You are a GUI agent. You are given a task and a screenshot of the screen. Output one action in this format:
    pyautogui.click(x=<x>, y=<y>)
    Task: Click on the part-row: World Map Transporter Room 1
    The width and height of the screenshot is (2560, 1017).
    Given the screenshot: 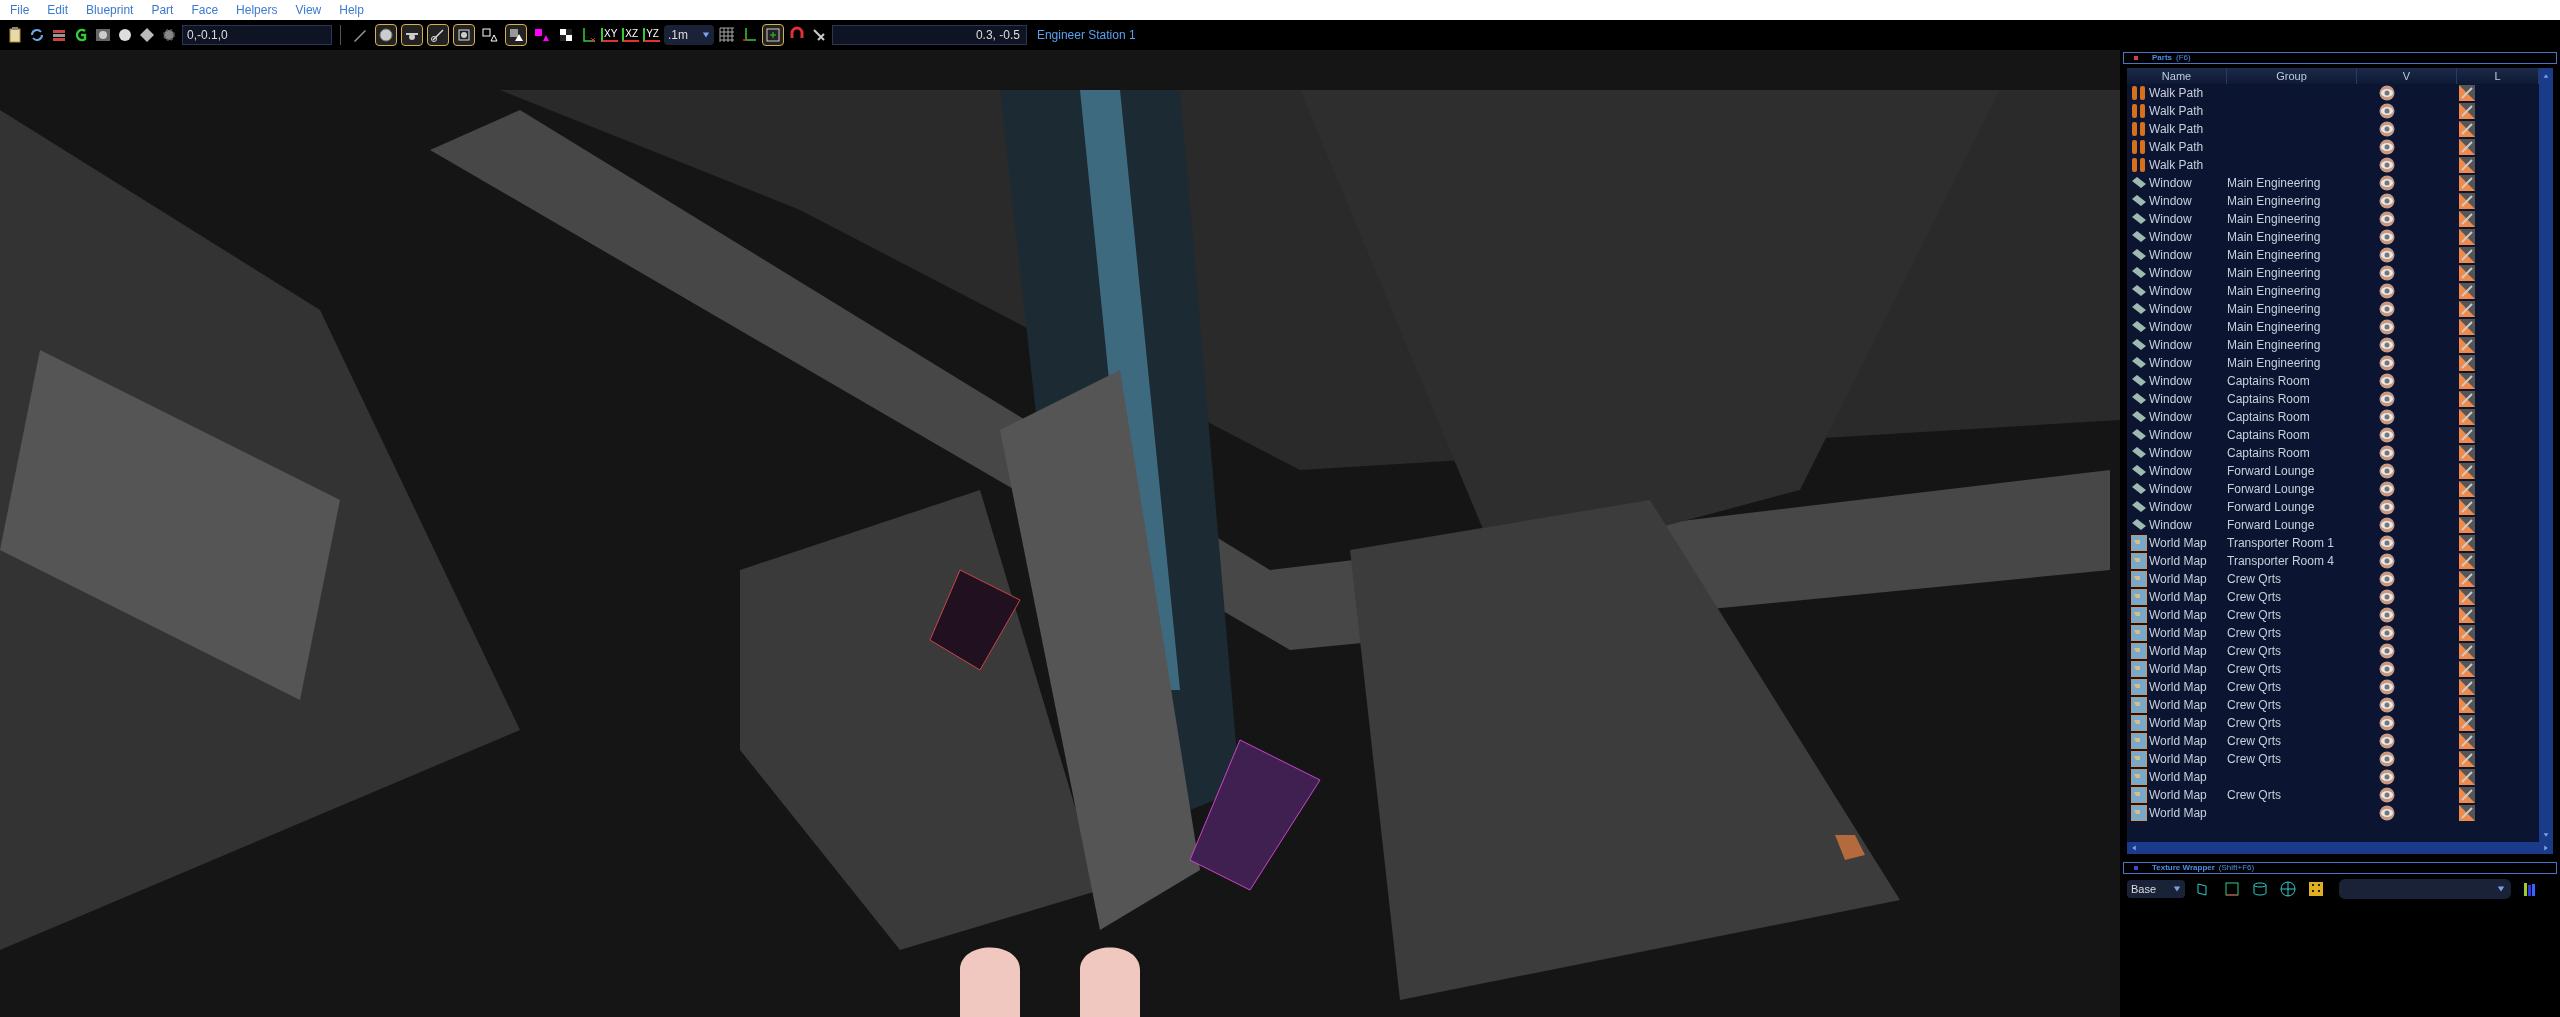 What is the action you would take?
    pyautogui.click(x=2333, y=543)
    